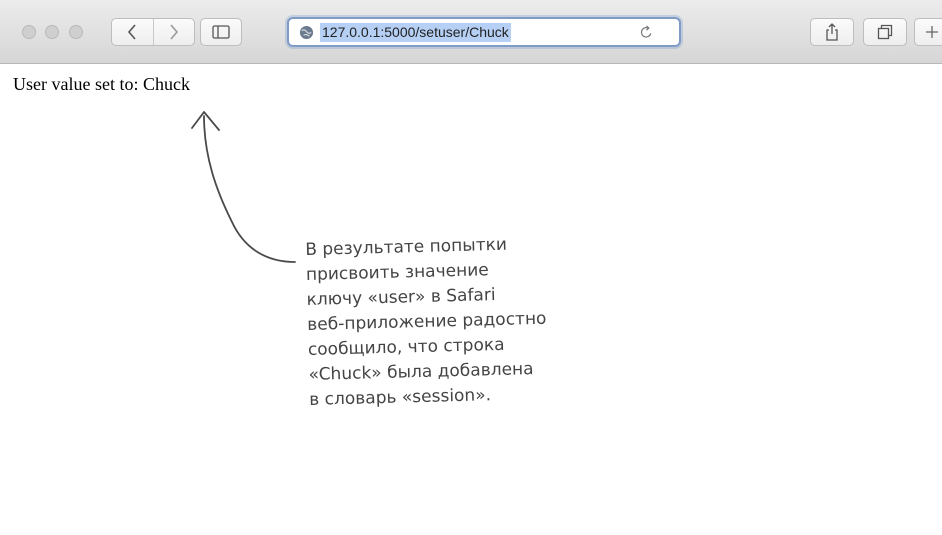 This screenshot has width=942, height=535. I want to click on close-window-button, so click(29, 32).